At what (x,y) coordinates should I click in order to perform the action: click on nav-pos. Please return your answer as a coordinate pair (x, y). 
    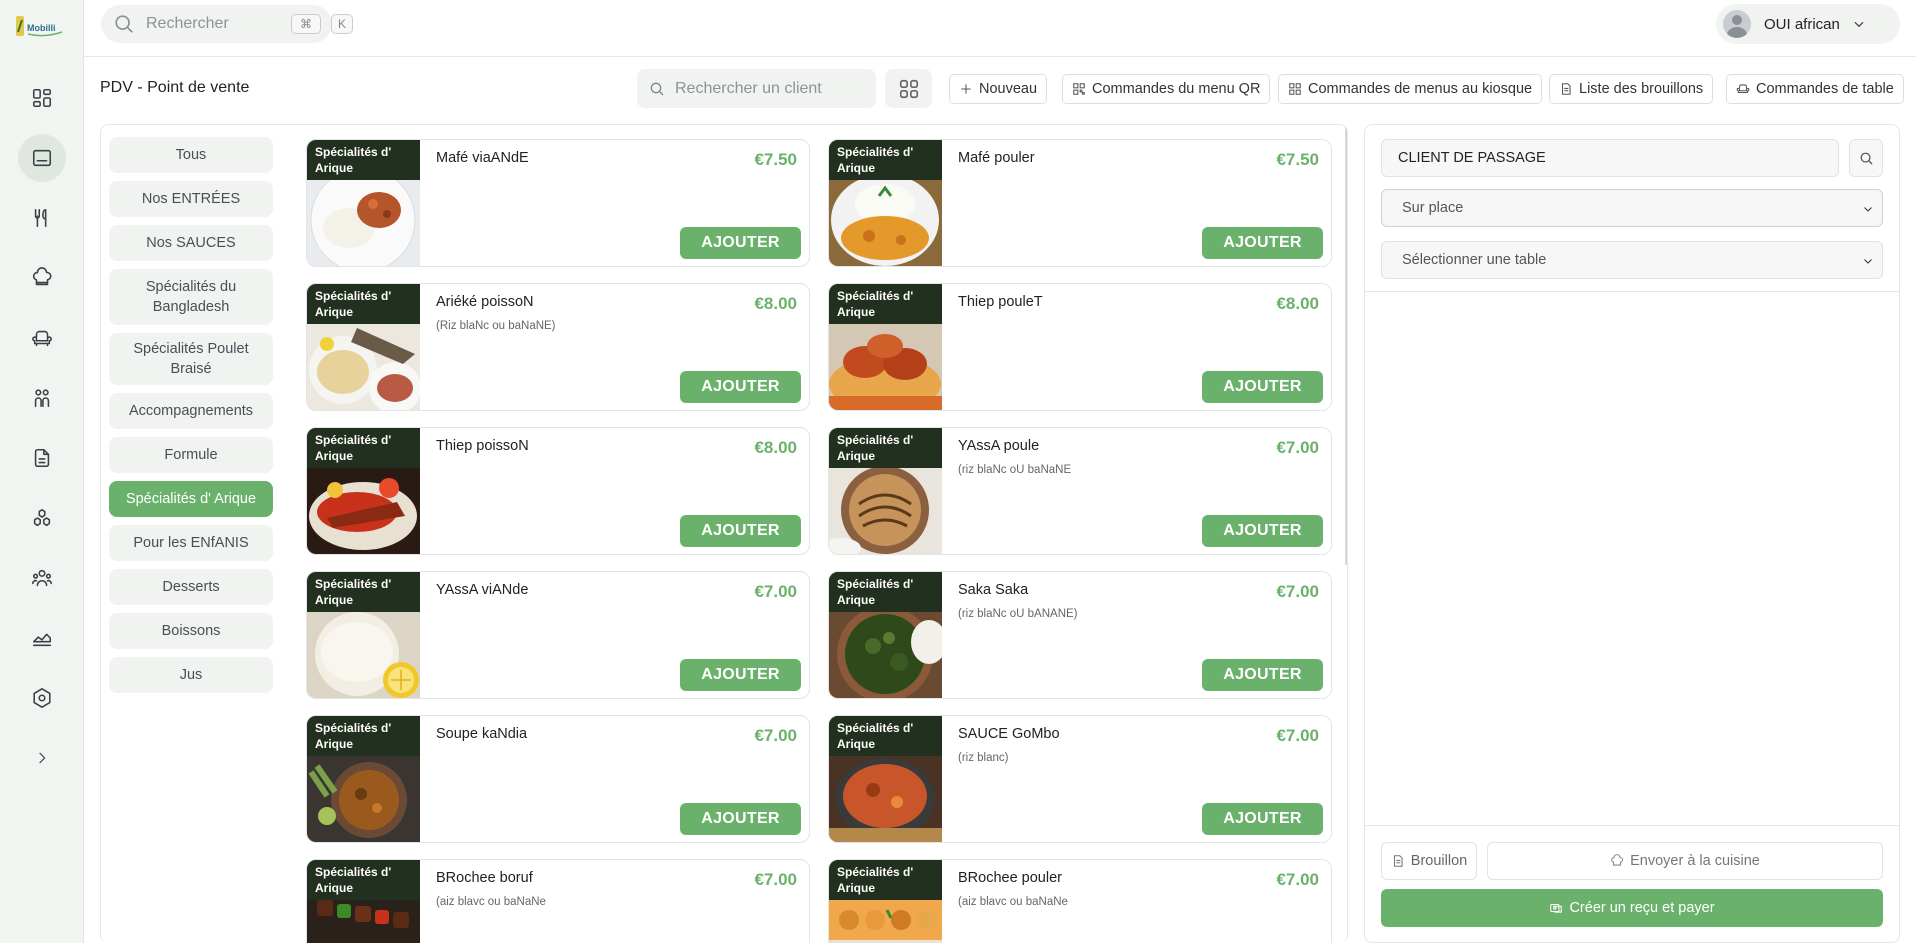
    Looking at the image, I should click on (42, 158).